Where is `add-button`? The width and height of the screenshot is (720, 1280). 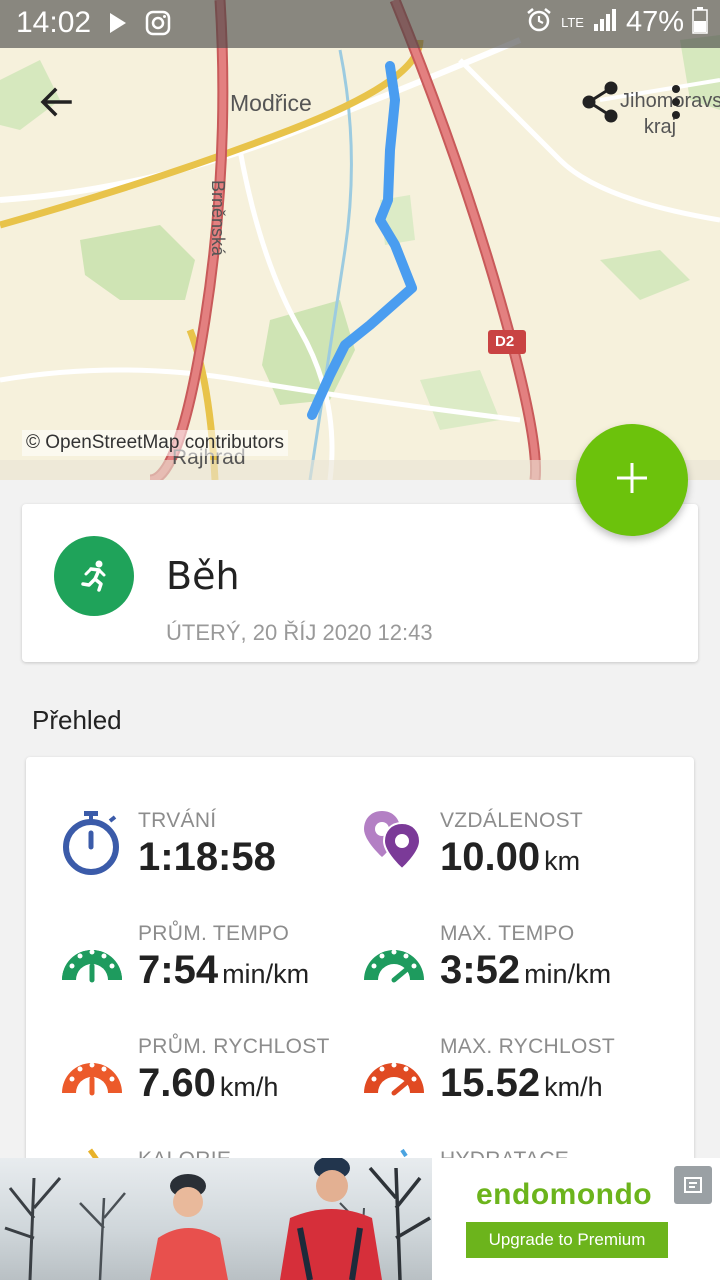
add-button is located at coordinates (632, 480).